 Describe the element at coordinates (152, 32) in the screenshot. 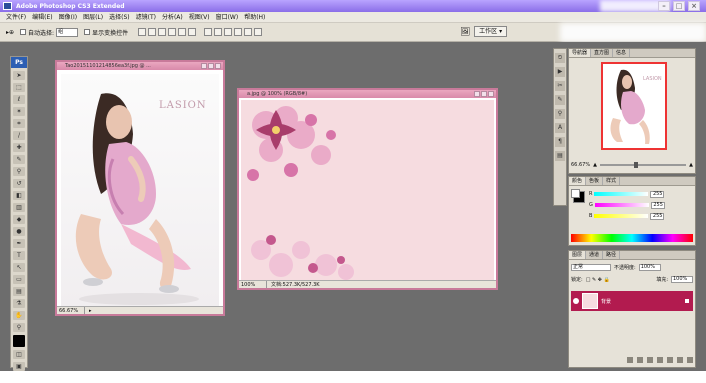

I see `align-middle-icon` at that location.